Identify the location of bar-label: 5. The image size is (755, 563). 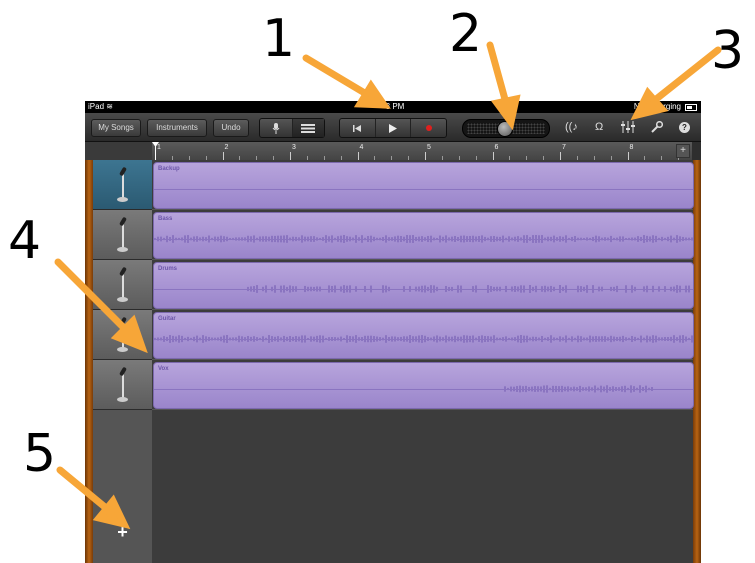
(429, 147).